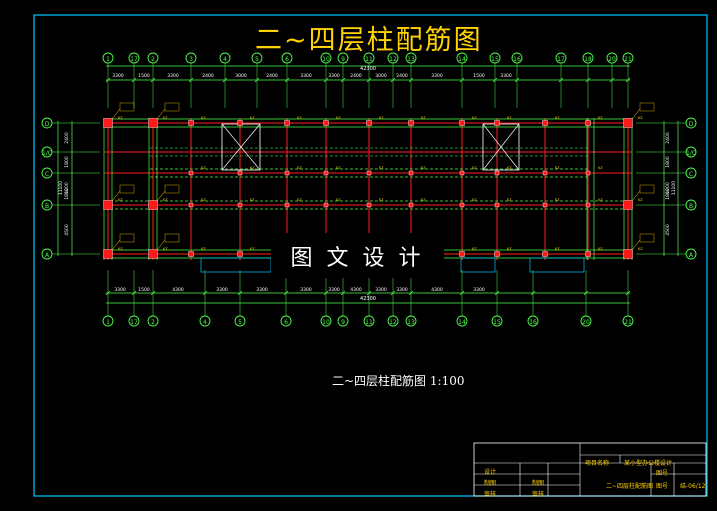 The width and height of the screenshot is (717, 511). What do you see at coordinates (47, 153) in the screenshot?
I see `grid-label-left: 1/C` at bounding box center [47, 153].